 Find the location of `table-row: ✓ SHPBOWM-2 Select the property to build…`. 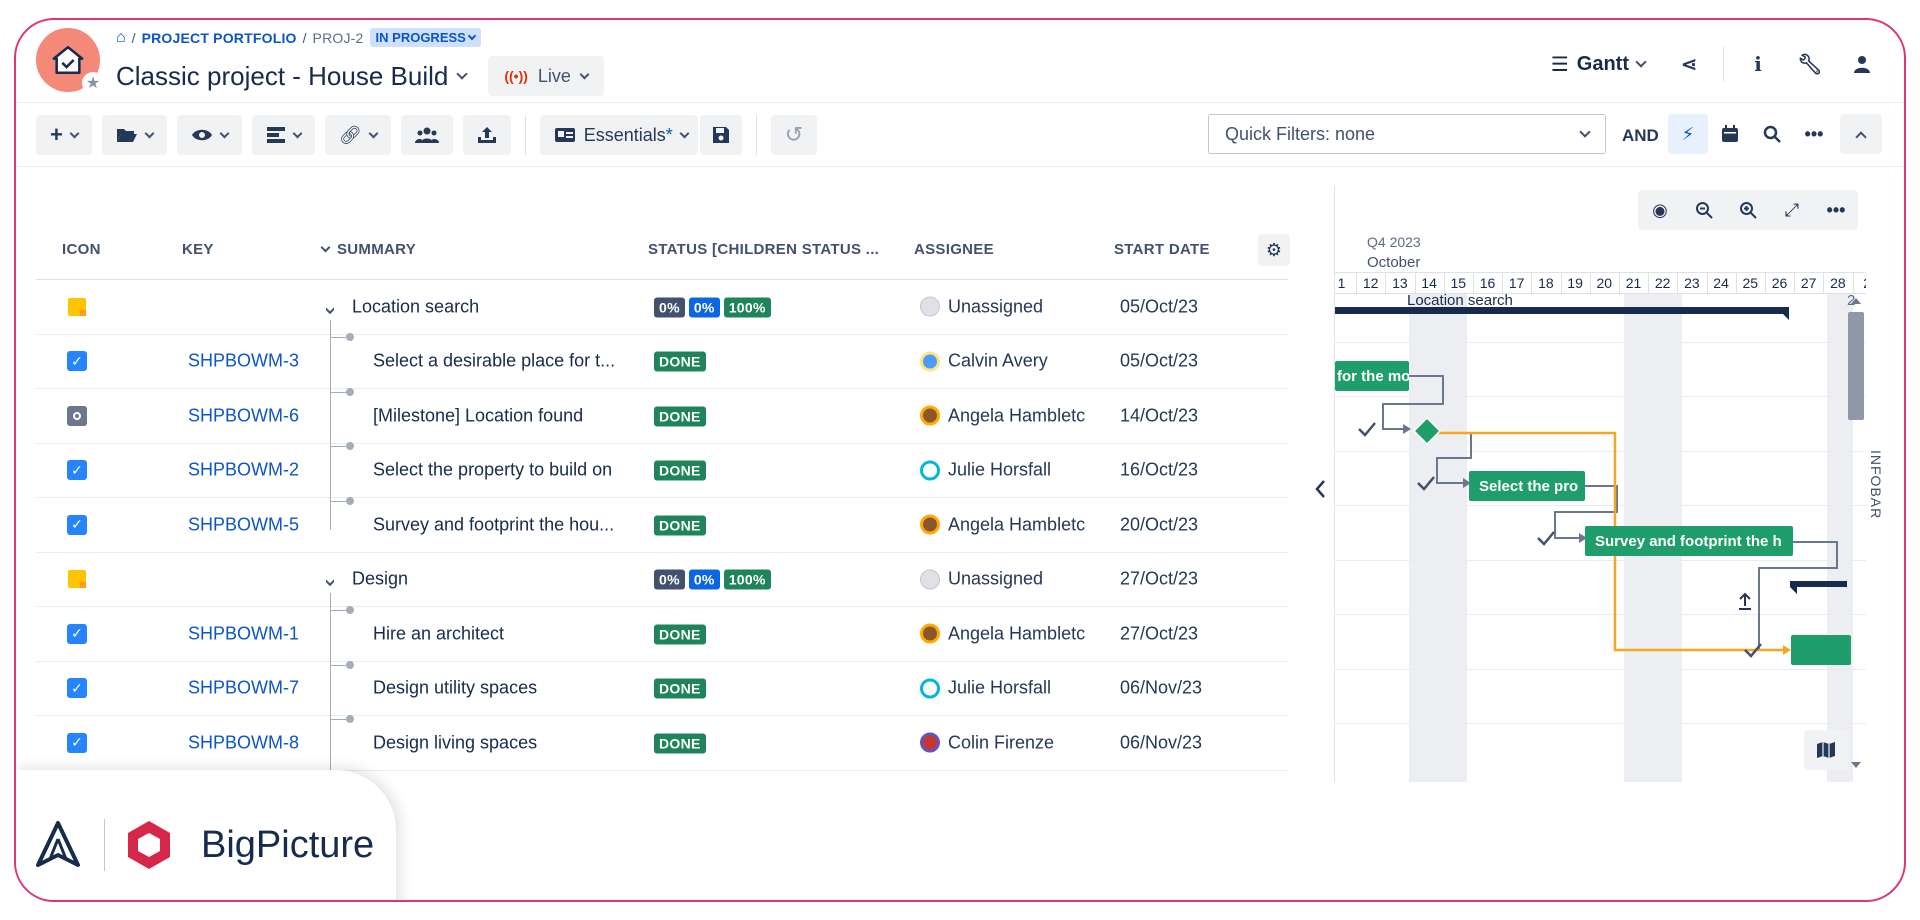

table-row: ✓ SHPBOWM-2 Select the property to build… is located at coordinates (662, 471).